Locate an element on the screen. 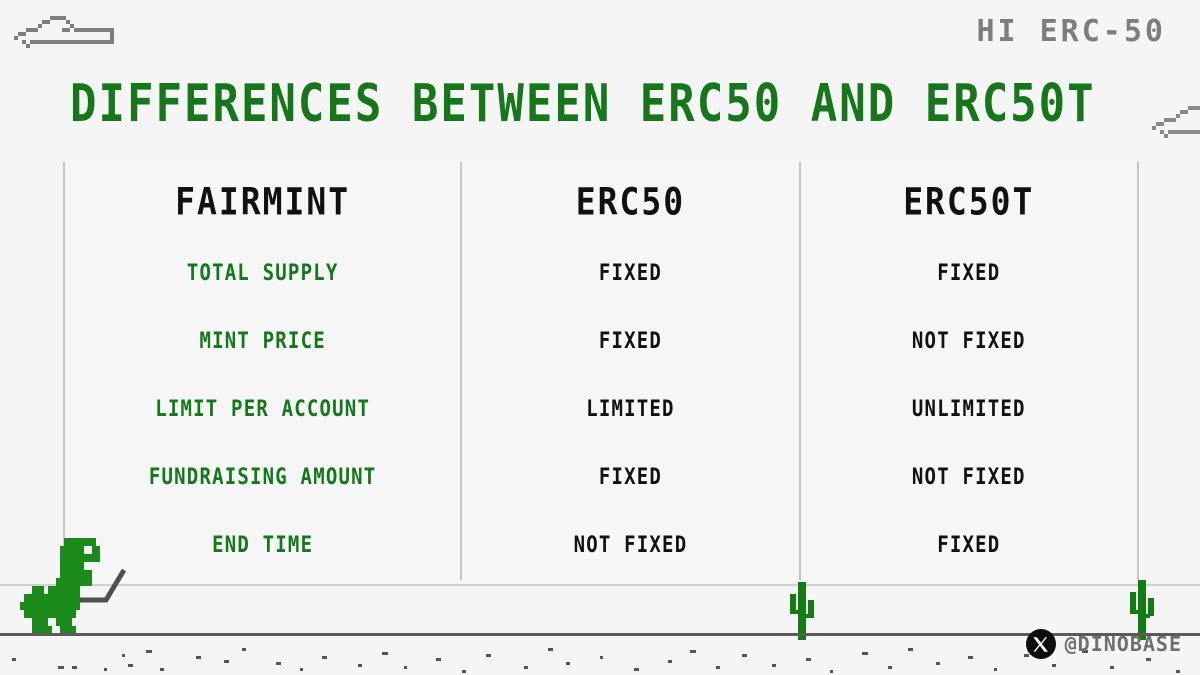  trex-dino-icon is located at coordinates (62, 584).